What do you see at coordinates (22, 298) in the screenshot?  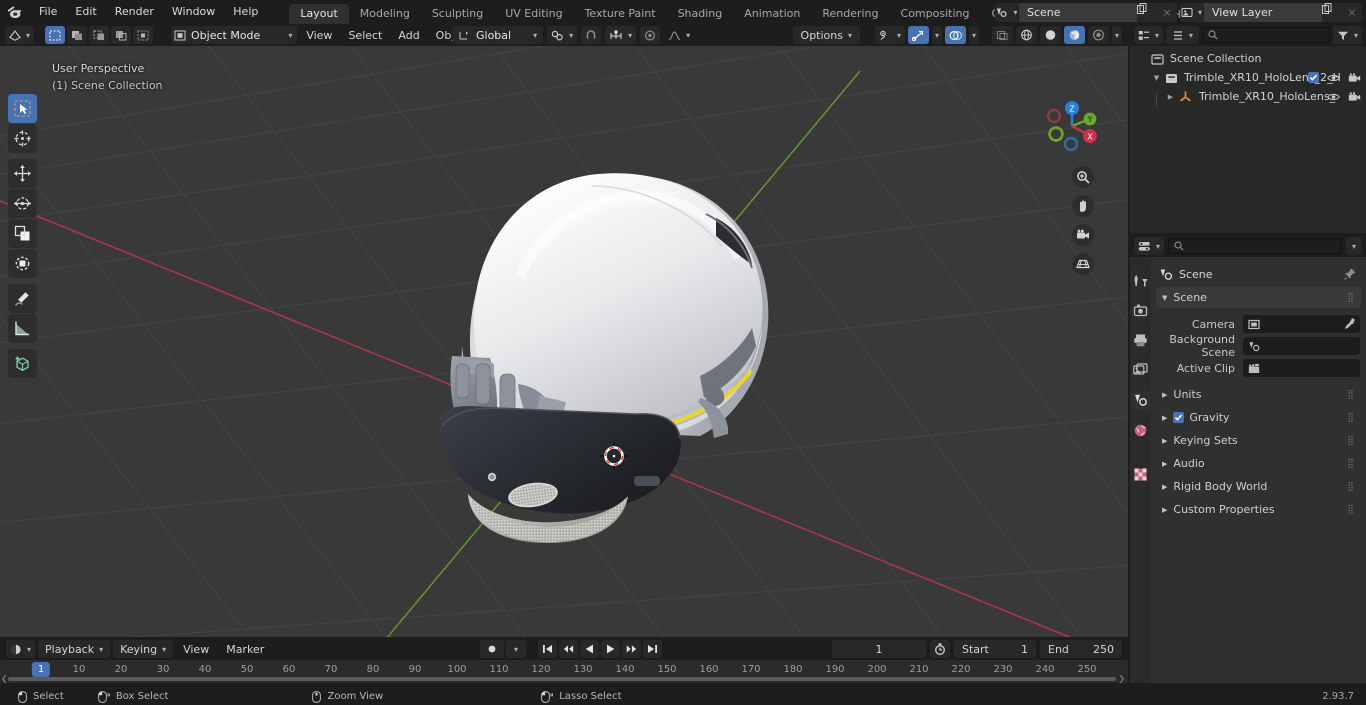 I see `tool-annotate` at bounding box center [22, 298].